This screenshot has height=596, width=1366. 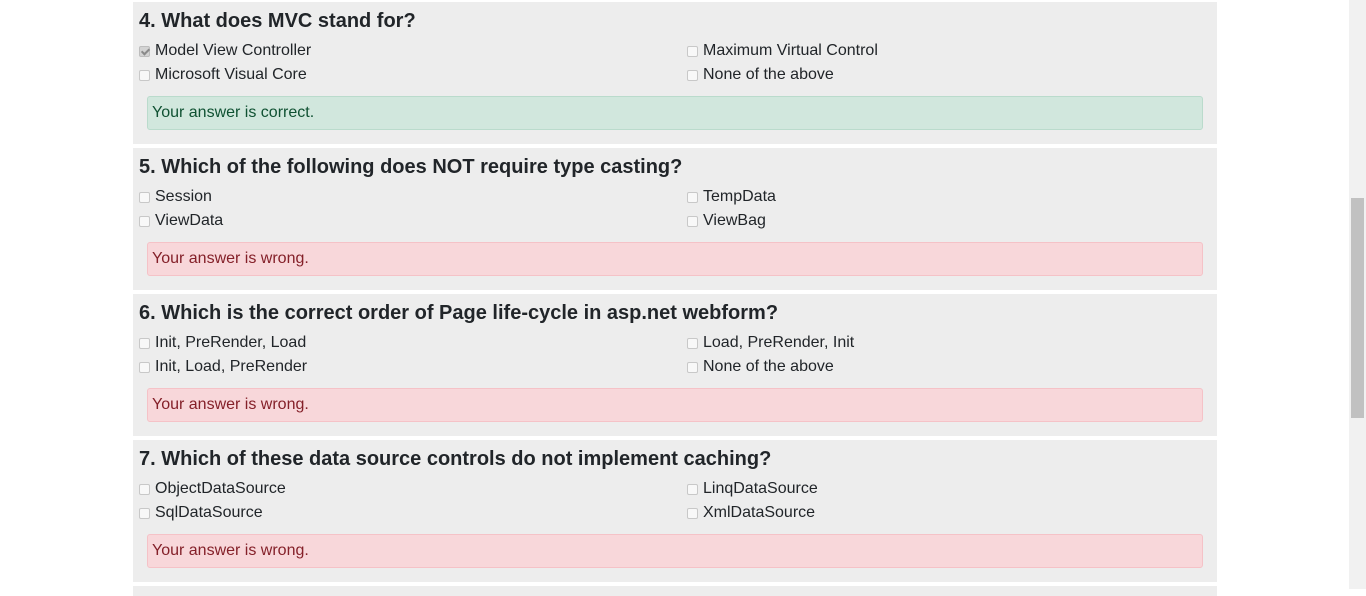 I want to click on question-title: 4. What does MVC stand for?, so click(x=277, y=21).